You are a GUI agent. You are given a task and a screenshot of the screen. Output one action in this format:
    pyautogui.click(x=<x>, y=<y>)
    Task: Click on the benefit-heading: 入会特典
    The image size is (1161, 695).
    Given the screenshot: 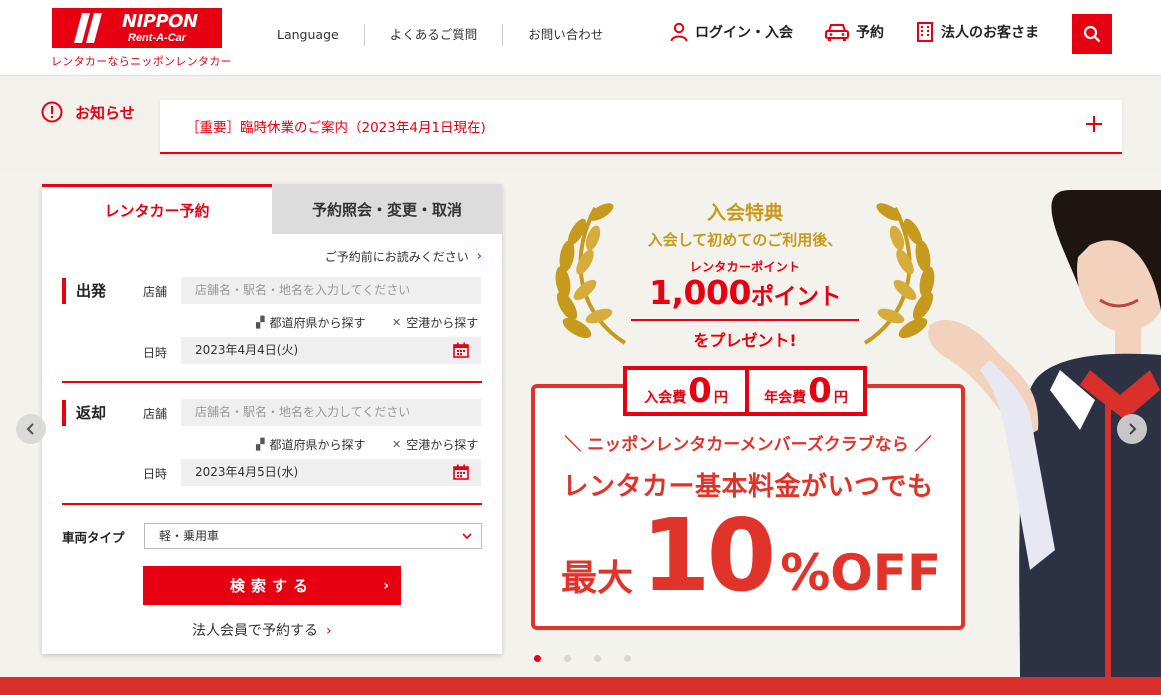 What is the action you would take?
    pyautogui.click(x=744, y=213)
    